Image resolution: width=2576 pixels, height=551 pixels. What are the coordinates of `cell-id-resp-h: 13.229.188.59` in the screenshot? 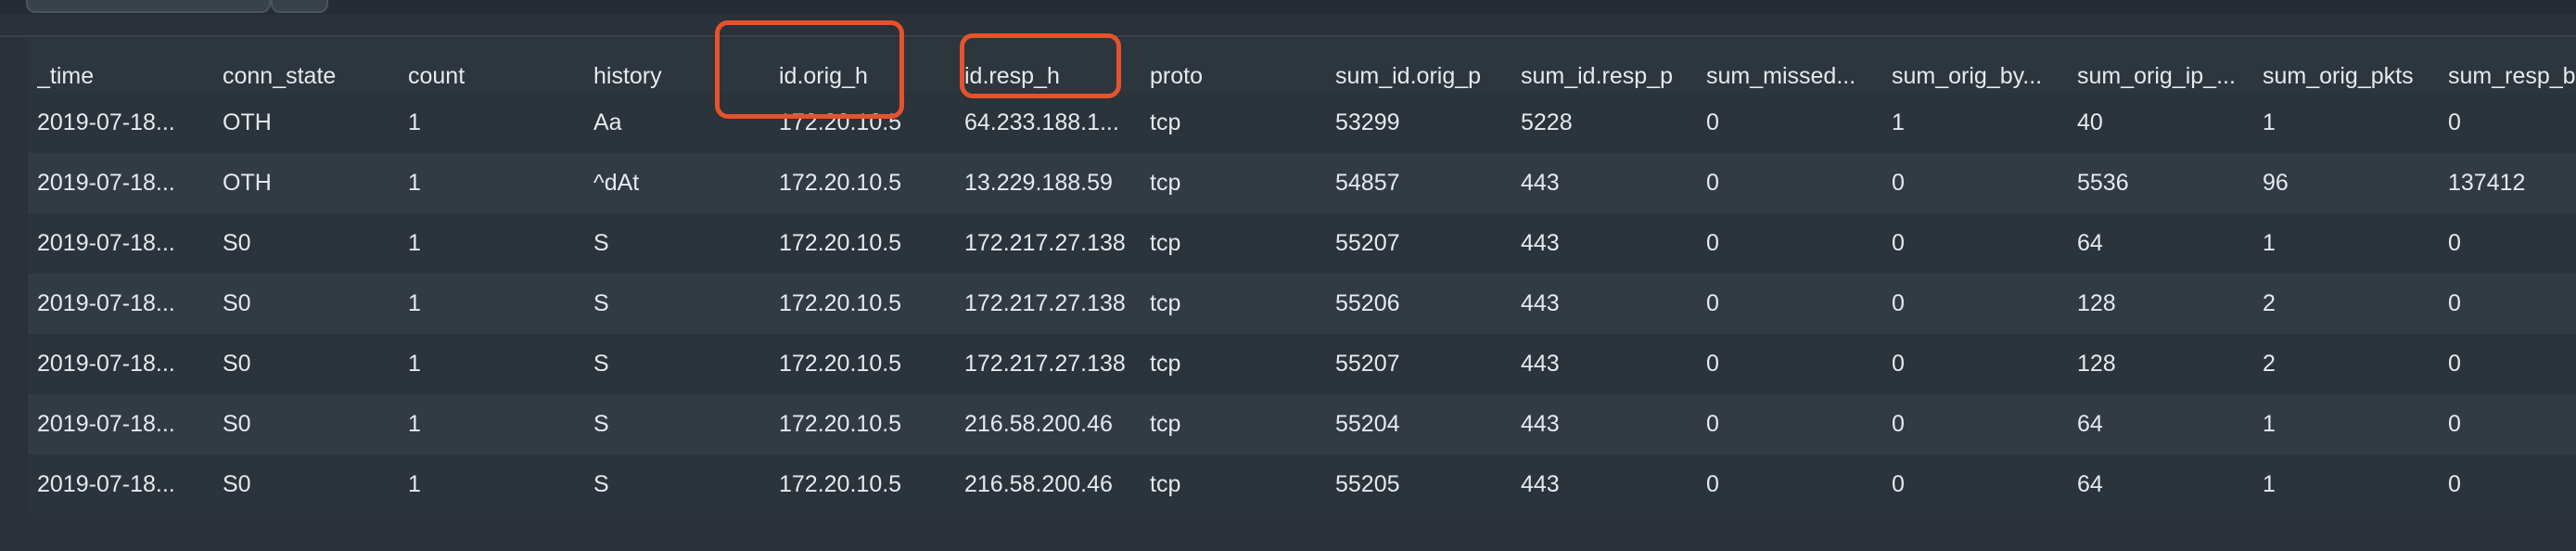 It's located at (1038, 183).